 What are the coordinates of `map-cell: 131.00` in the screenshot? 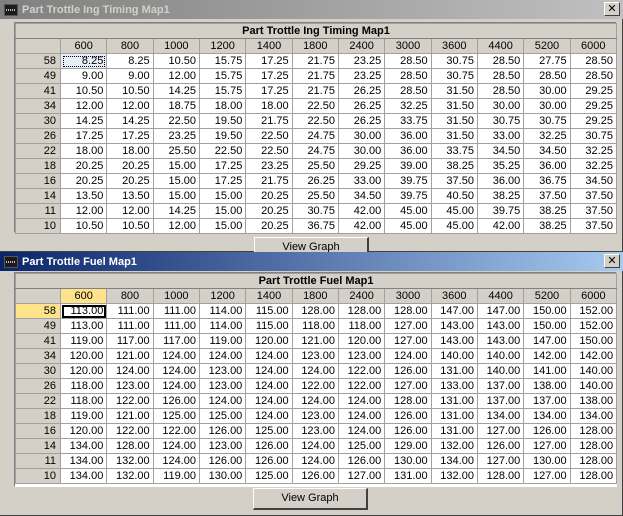 It's located at (454, 401).